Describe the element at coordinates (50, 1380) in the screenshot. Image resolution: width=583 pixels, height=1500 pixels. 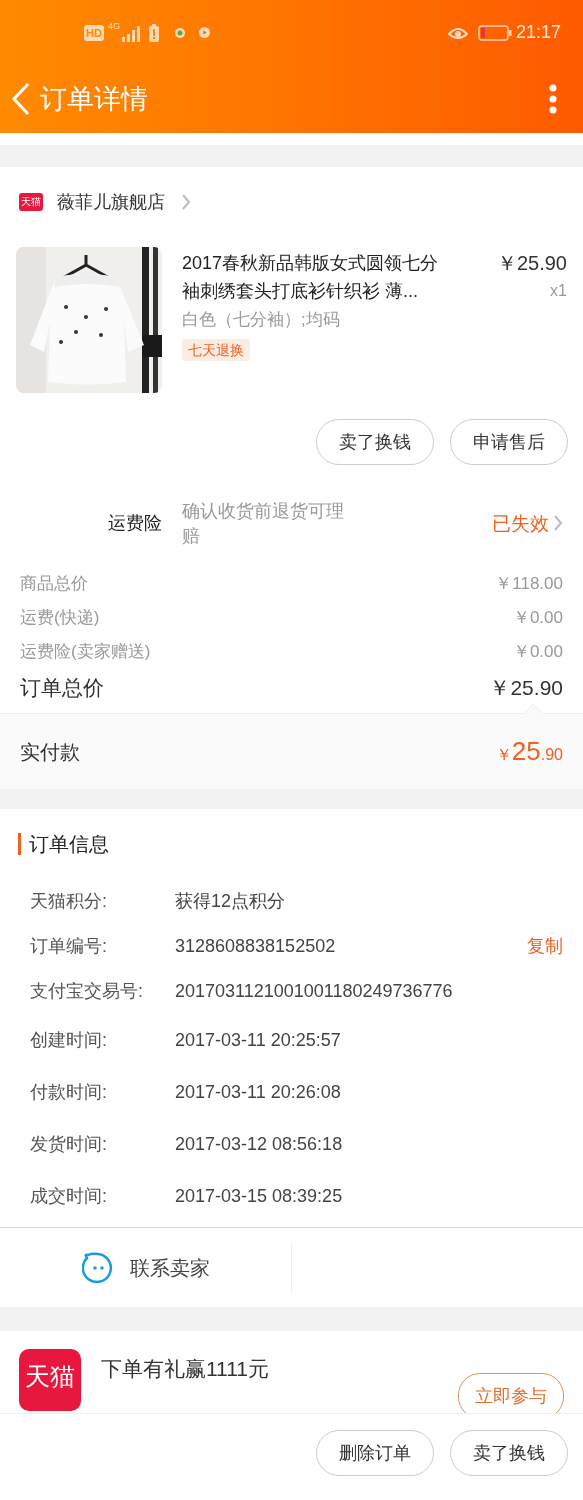
I see `tmall-logo: 天猫` at that location.